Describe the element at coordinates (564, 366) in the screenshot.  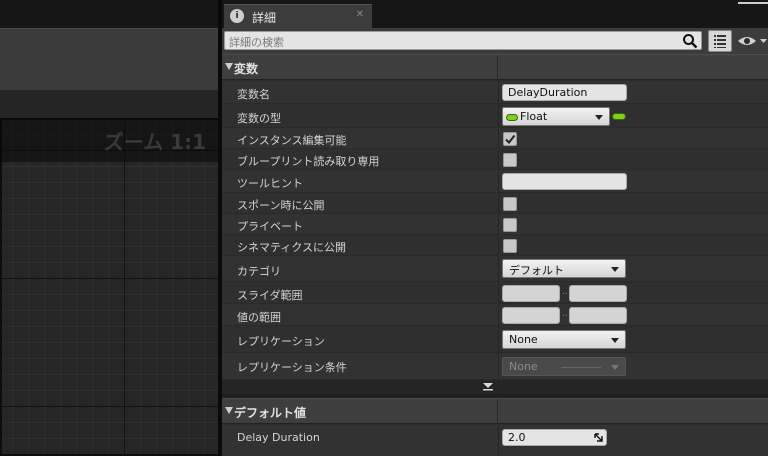
I see `replication-condition-dropdown: None` at that location.